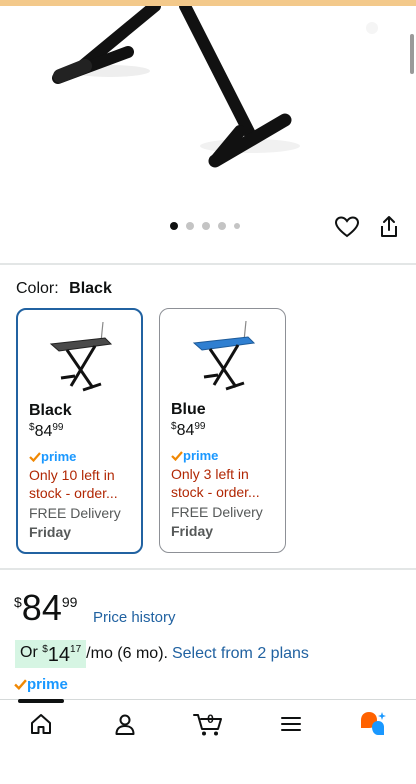 The width and height of the screenshot is (416, 784). I want to click on product-price: $ 84 99, so click(45, 608).